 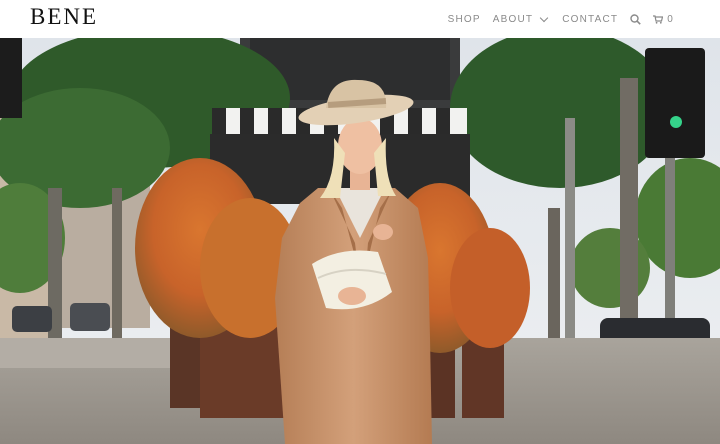 I want to click on cart-count: 0, so click(x=670, y=19).